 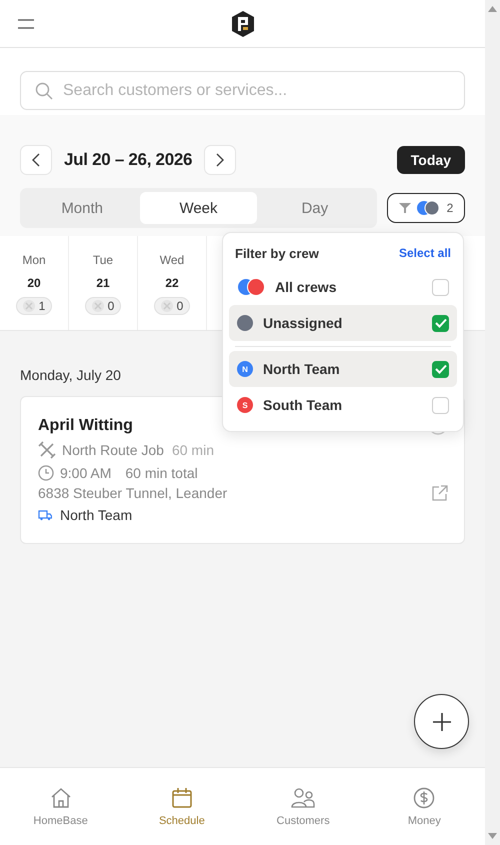 What do you see at coordinates (86, 473) in the screenshot?
I see `appointment-time: 9:00 AM` at bounding box center [86, 473].